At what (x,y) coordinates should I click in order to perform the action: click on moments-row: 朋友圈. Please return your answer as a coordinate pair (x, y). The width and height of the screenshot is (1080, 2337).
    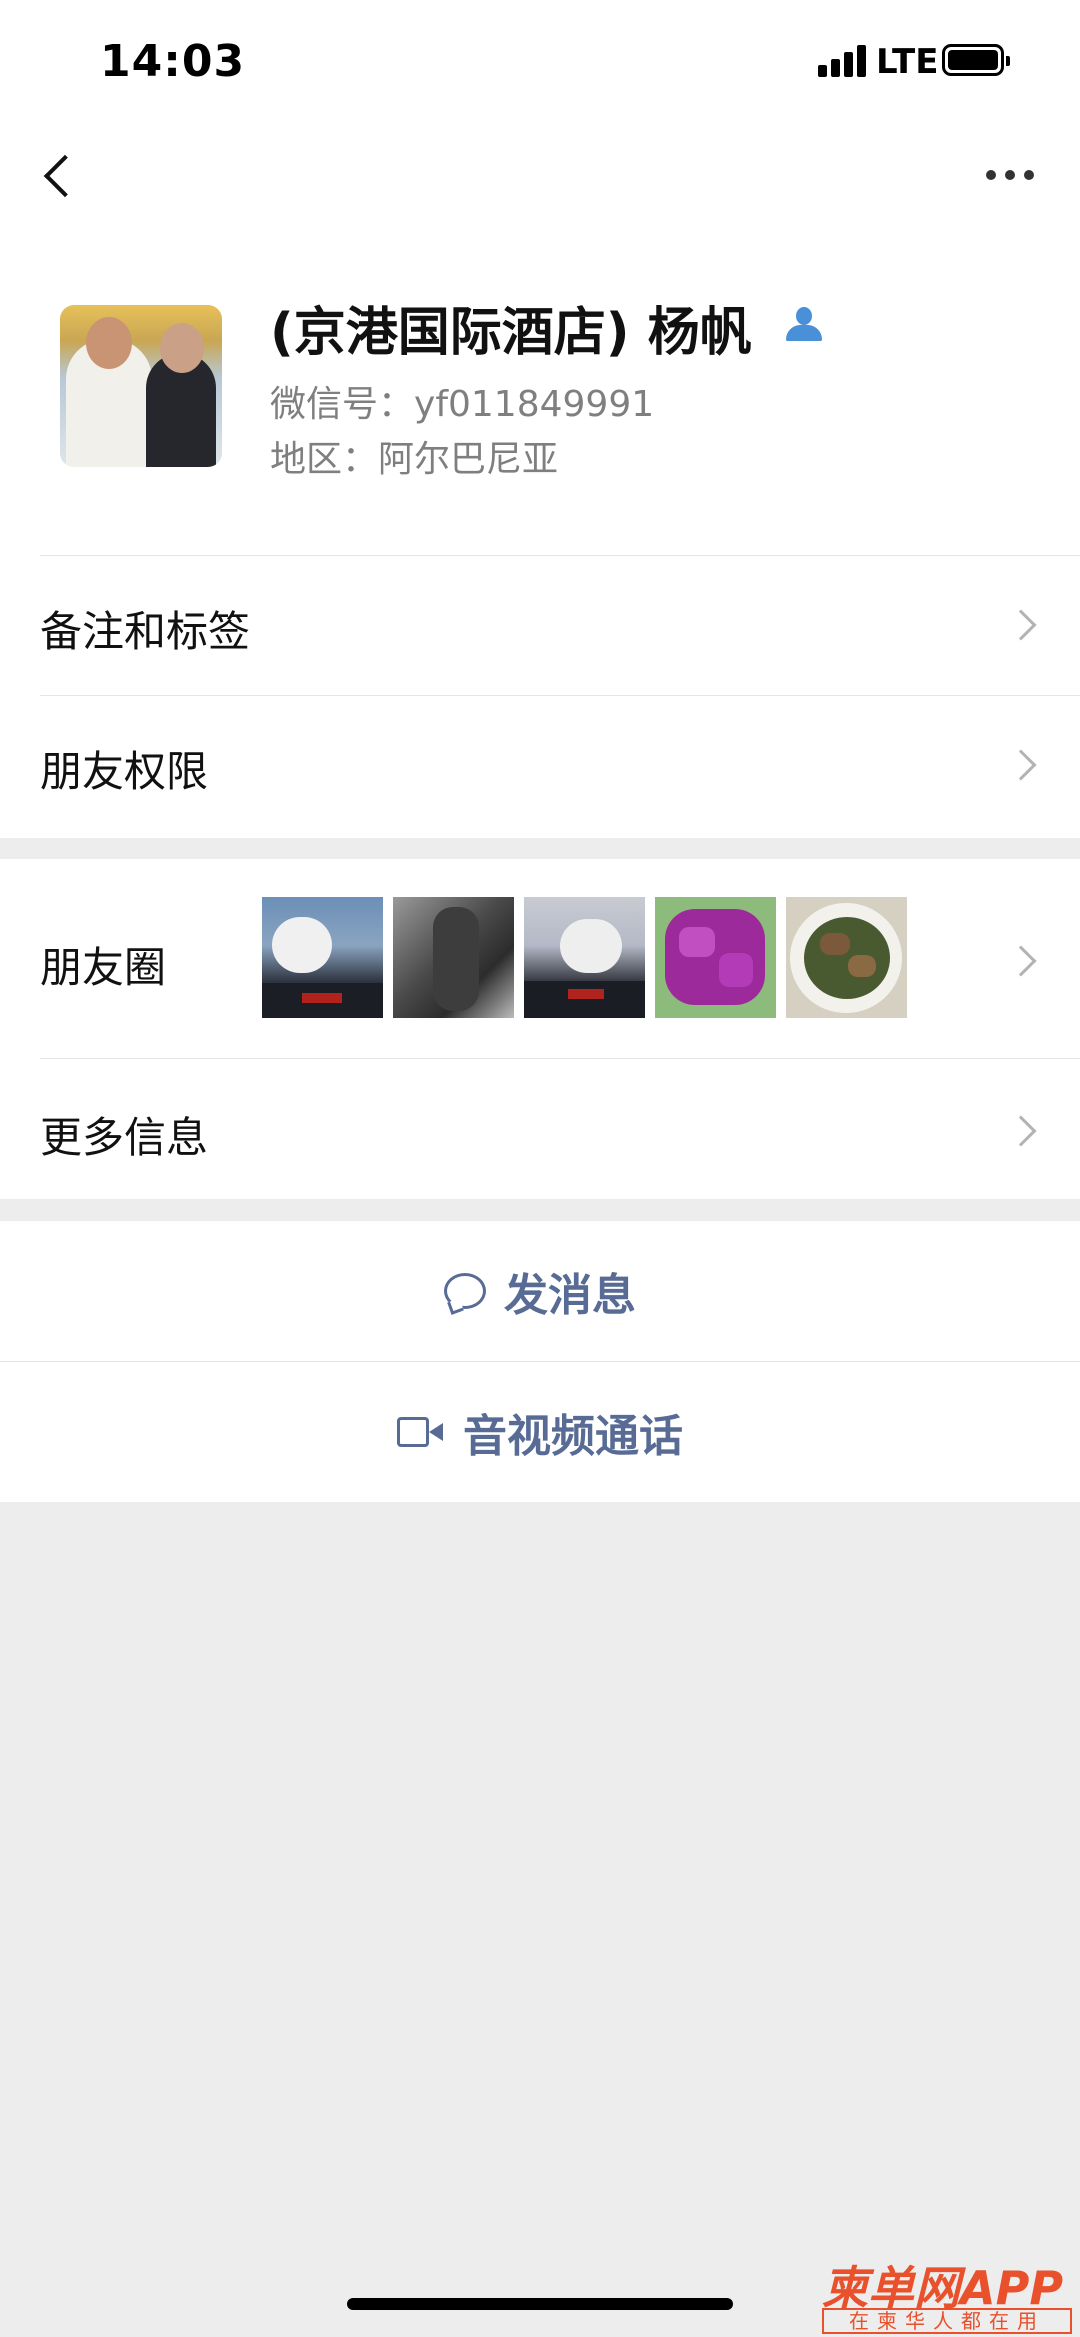
    Looking at the image, I should click on (103, 964).